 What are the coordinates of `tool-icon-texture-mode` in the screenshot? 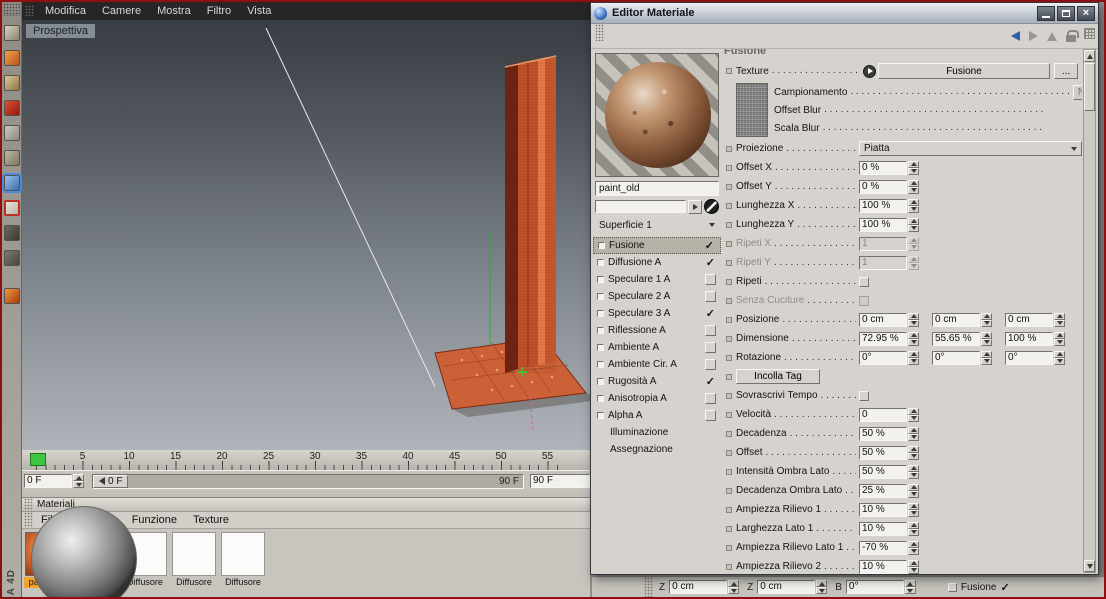 It's located at (11, 208).